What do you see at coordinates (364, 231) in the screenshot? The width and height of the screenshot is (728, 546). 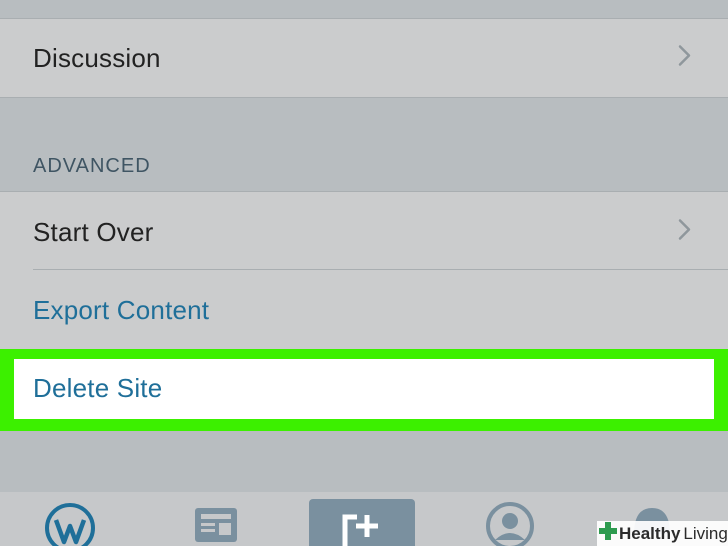 I see `start-over-row: Start Over` at bounding box center [364, 231].